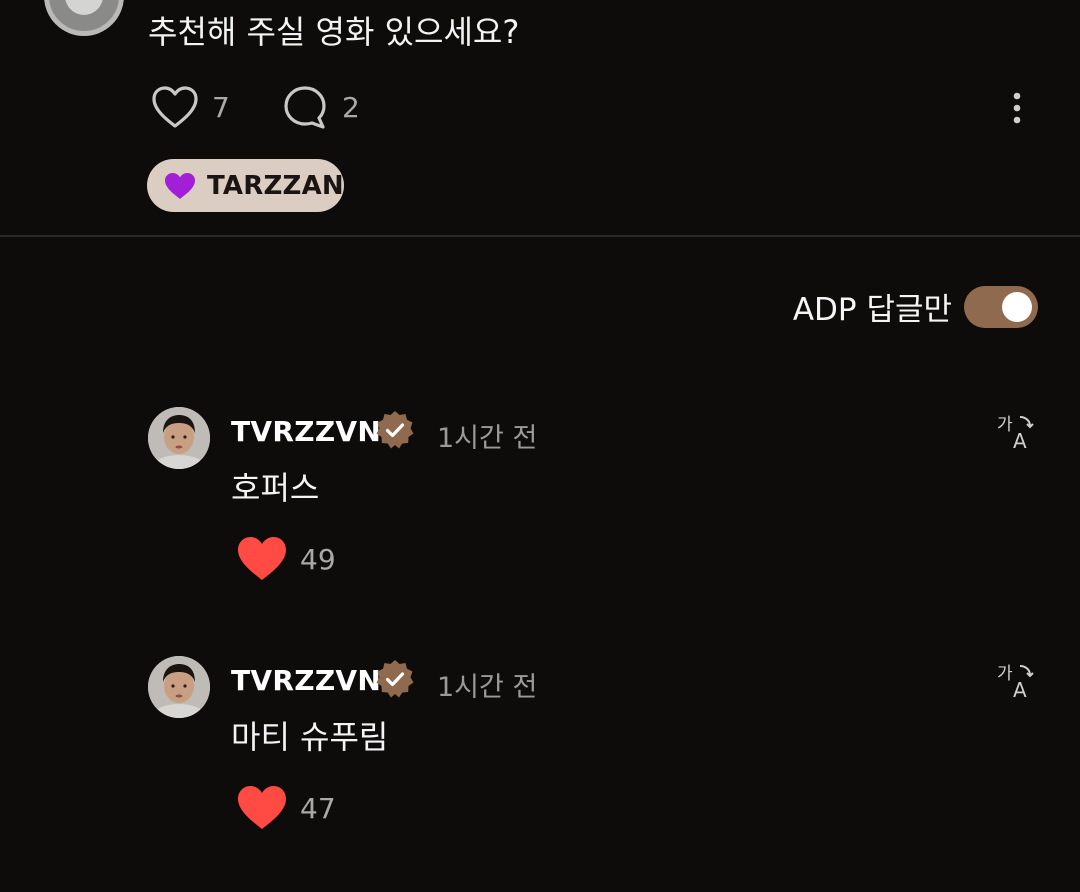 This screenshot has width=1080, height=892. Describe the element at coordinates (1017, 306) in the screenshot. I see `toggle-knob` at that location.